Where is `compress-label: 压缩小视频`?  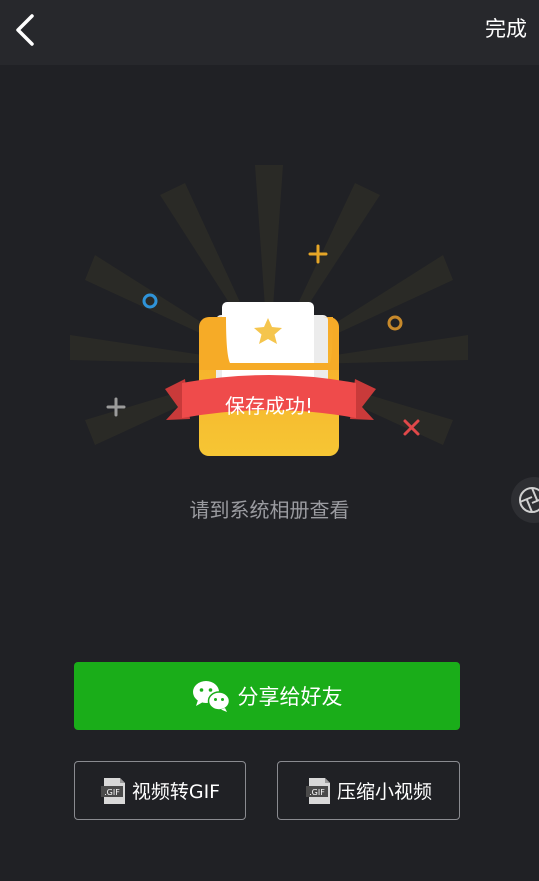 compress-label: 压缩小视频 is located at coordinates (384, 792).